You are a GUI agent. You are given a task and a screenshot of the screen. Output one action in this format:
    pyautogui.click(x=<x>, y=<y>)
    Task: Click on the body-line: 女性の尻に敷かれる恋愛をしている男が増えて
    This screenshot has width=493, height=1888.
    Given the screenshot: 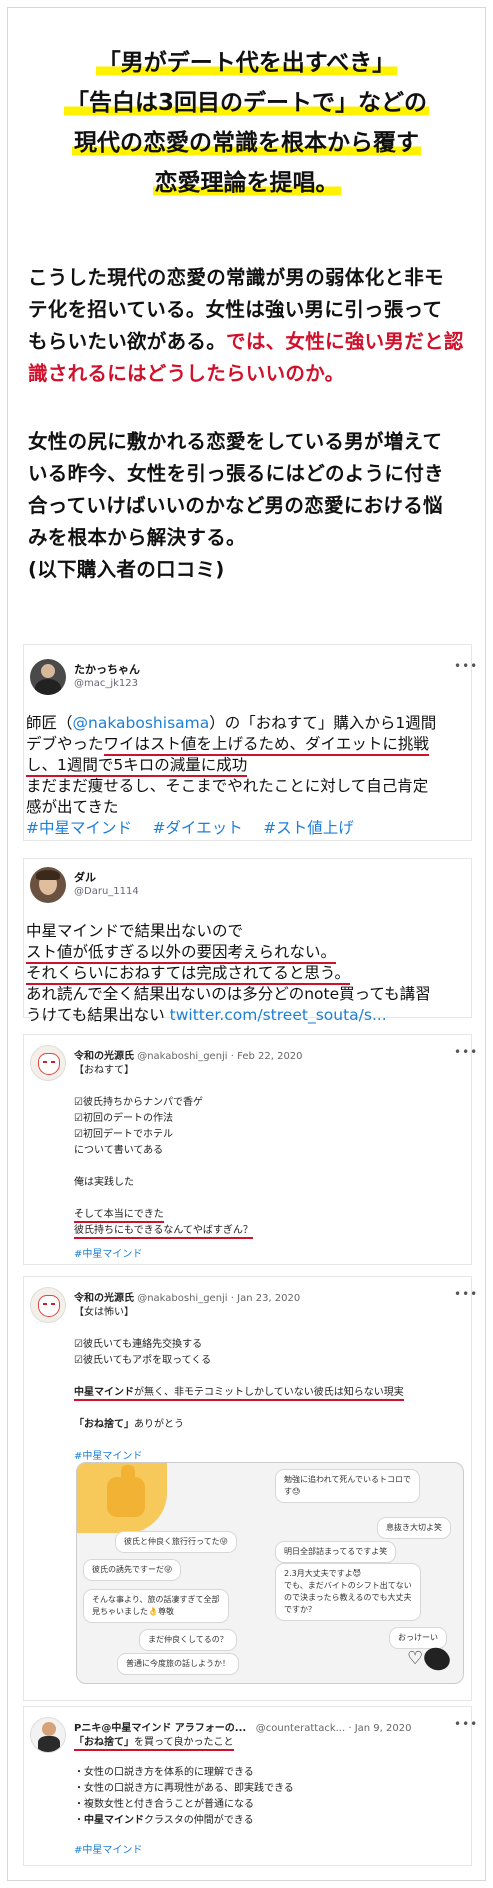 What is the action you would take?
    pyautogui.click(x=235, y=441)
    